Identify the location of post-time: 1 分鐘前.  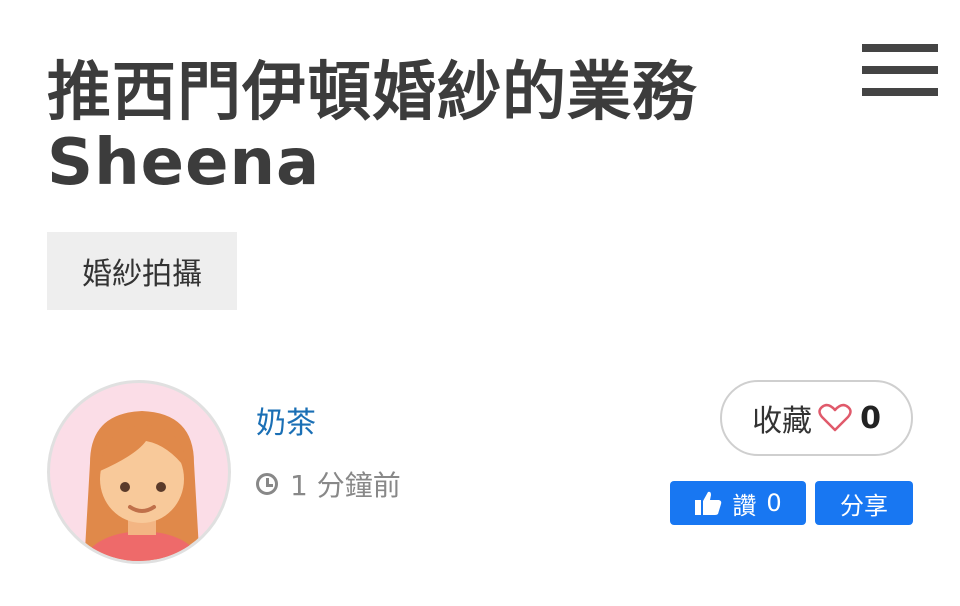
(328, 484).